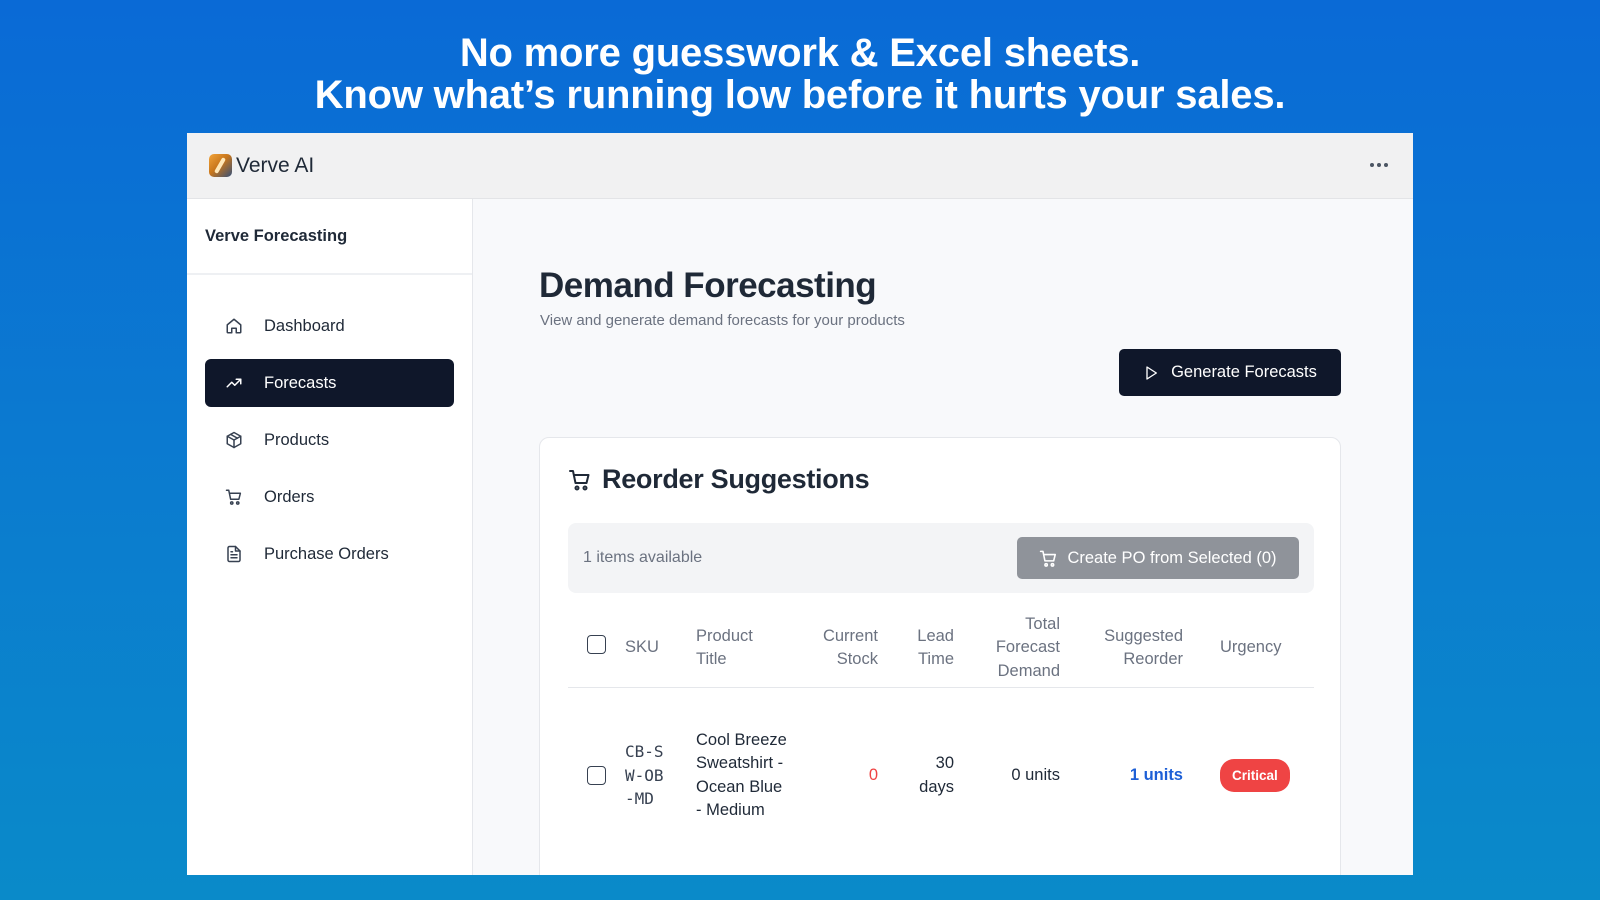 Image resolution: width=1600 pixels, height=900 pixels. I want to click on cell-total-forecast-demand: 0 units, so click(1035, 774).